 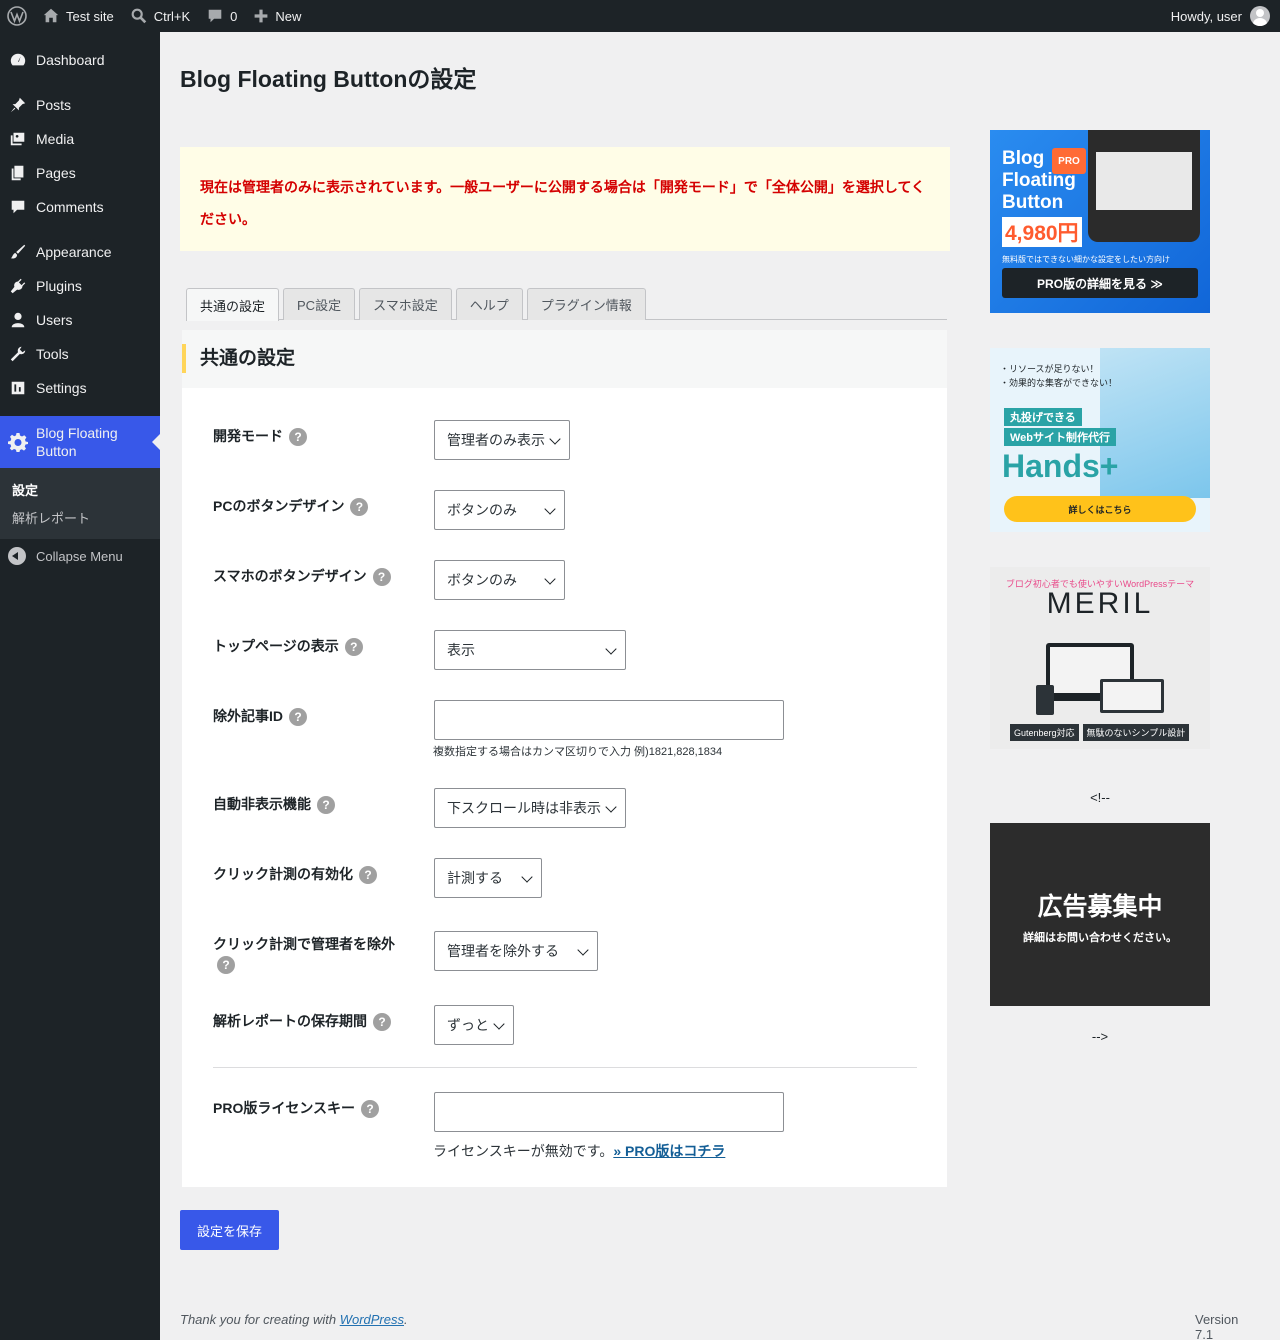 What do you see at coordinates (18, 320) in the screenshot?
I see `user-icon` at bounding box center [18, 320].